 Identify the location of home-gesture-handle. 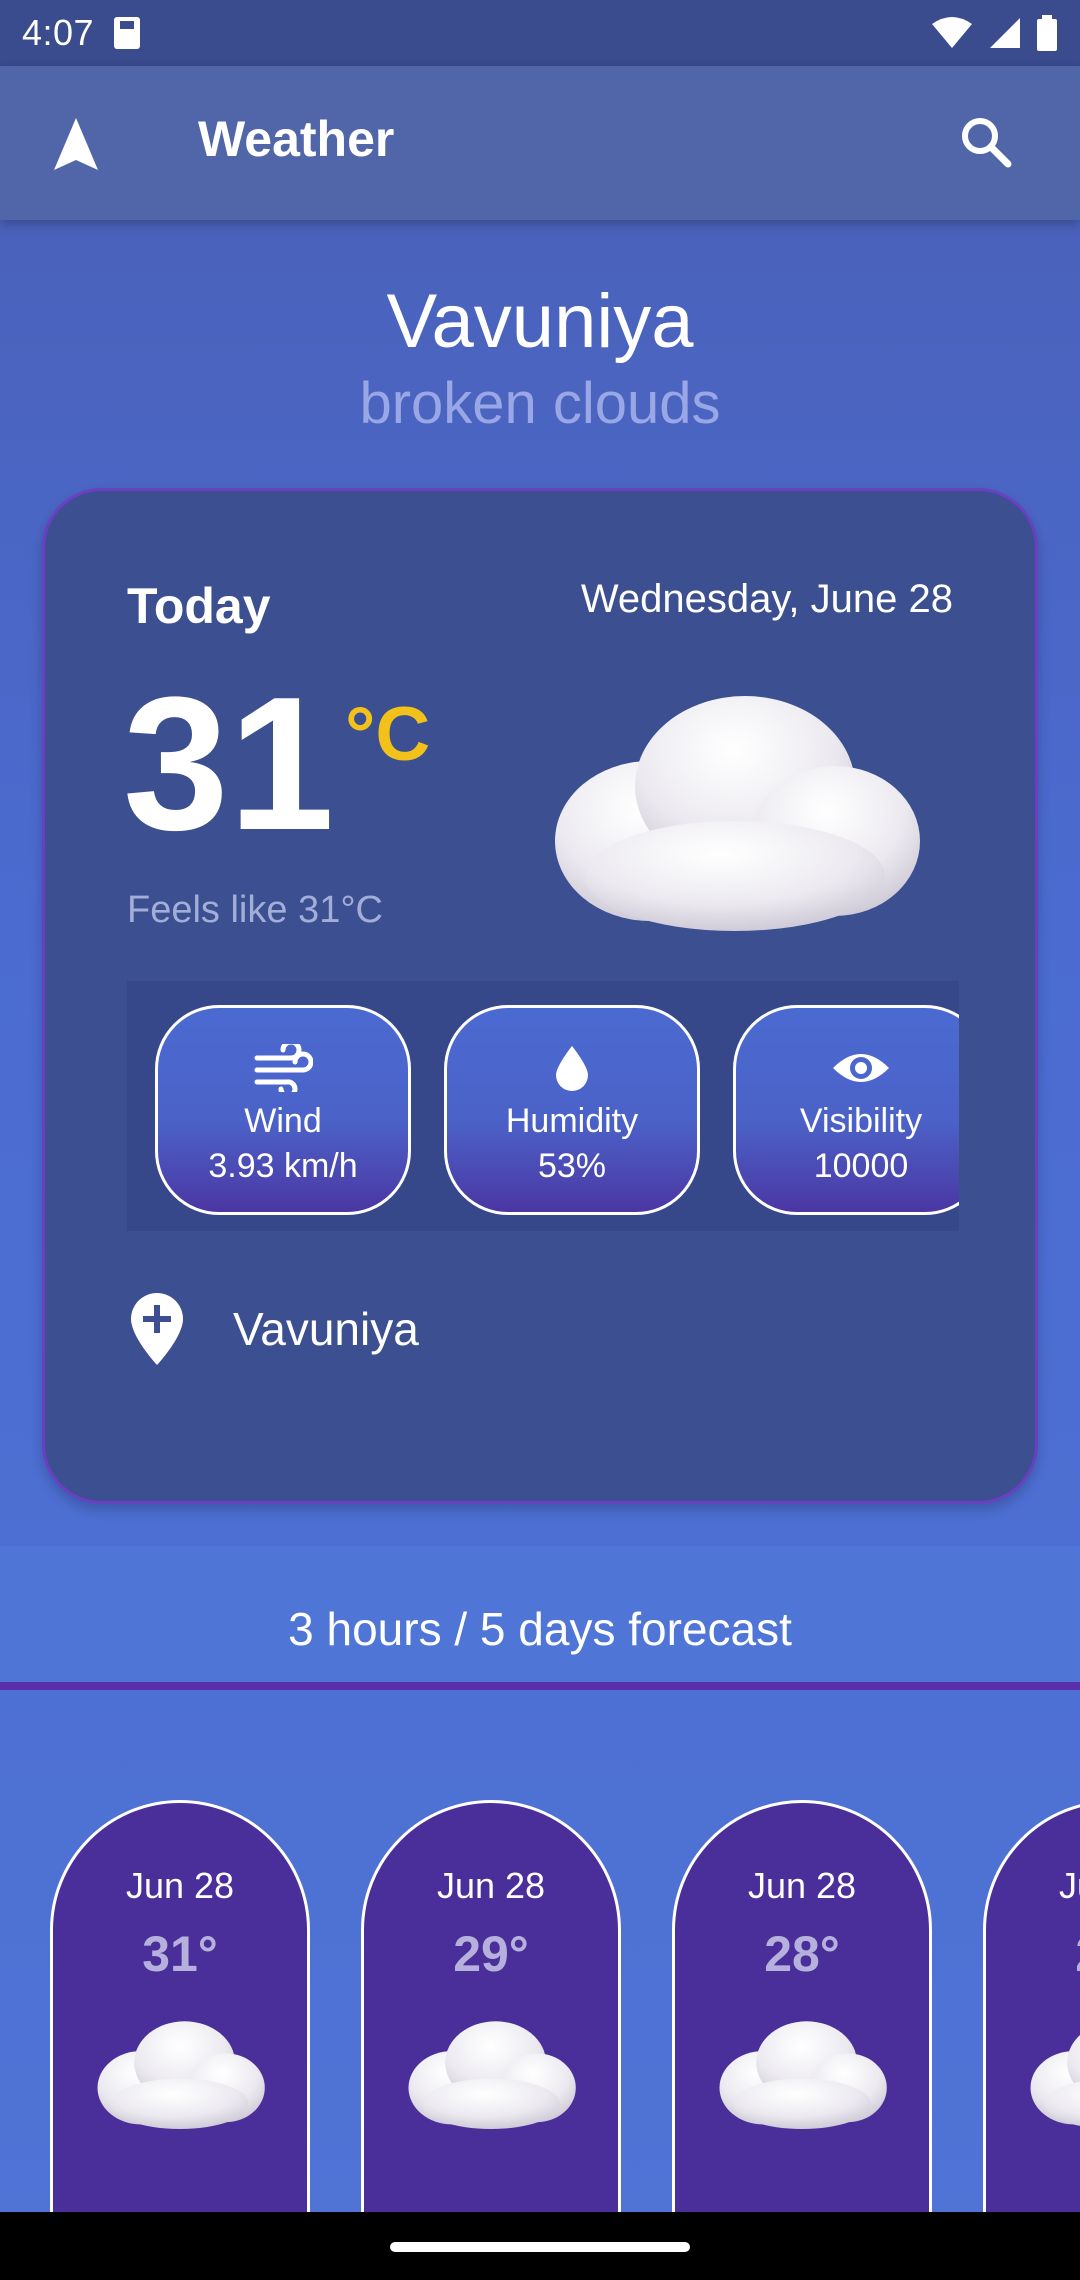
(540, 2247).